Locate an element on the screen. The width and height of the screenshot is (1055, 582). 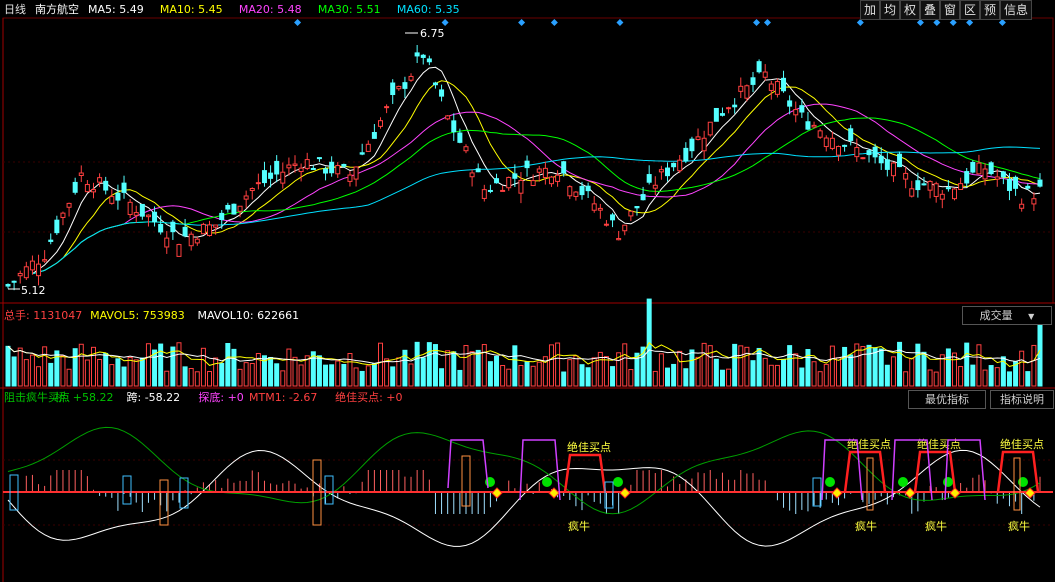
toolbar-button-5: 区 is located at coordinates (970, 10).